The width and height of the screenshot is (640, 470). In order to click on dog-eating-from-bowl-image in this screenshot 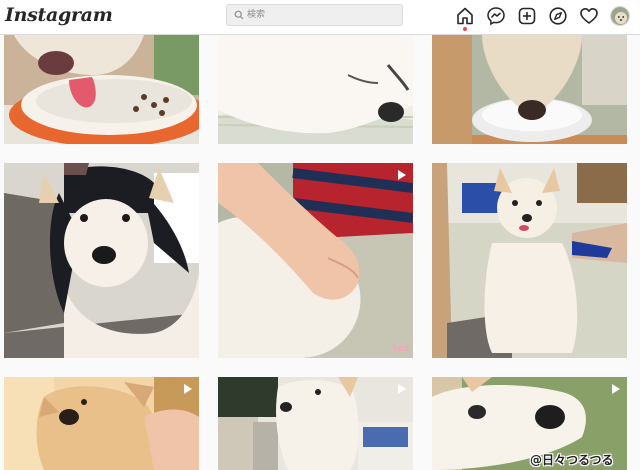, I will do `click(529, 89)`.